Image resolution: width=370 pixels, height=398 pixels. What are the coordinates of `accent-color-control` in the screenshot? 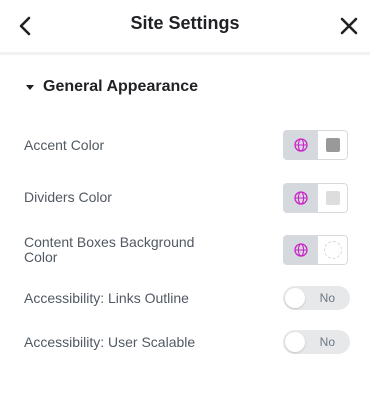 It's located at (315, 145).